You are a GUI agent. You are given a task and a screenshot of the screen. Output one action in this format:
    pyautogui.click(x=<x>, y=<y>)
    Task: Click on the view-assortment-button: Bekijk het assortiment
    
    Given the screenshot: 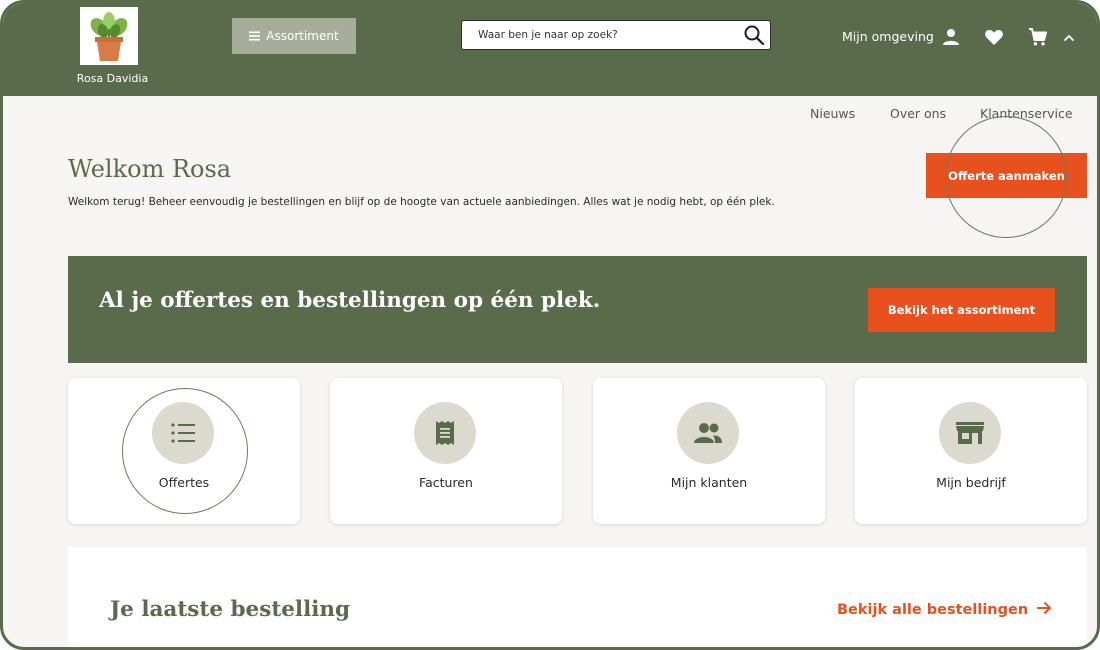 What is the action you would take?
    pyautogui.click(x=961, y=310)
    